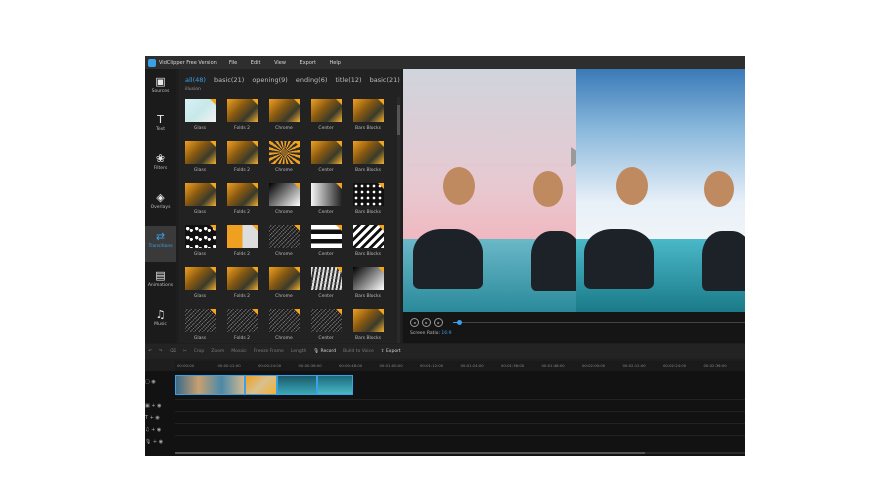  Describe the element at coordinates (195, 80) in the screenshot. I see `tab-all: all(48)` at that location.